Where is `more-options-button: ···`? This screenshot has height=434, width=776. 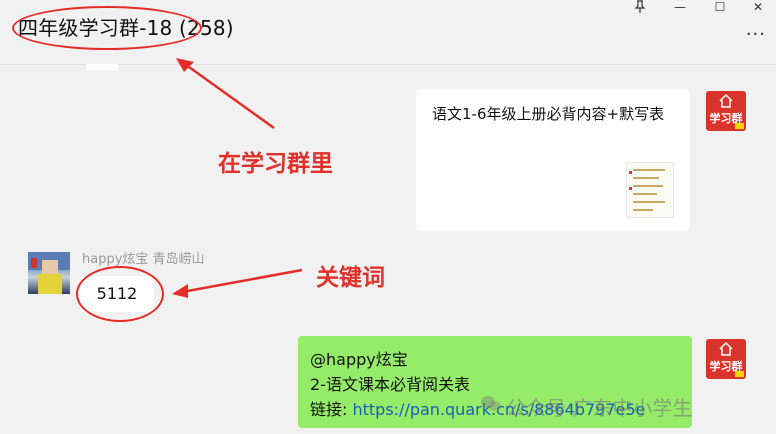 more-options-button: ··· is located at coordinates (756, 34).